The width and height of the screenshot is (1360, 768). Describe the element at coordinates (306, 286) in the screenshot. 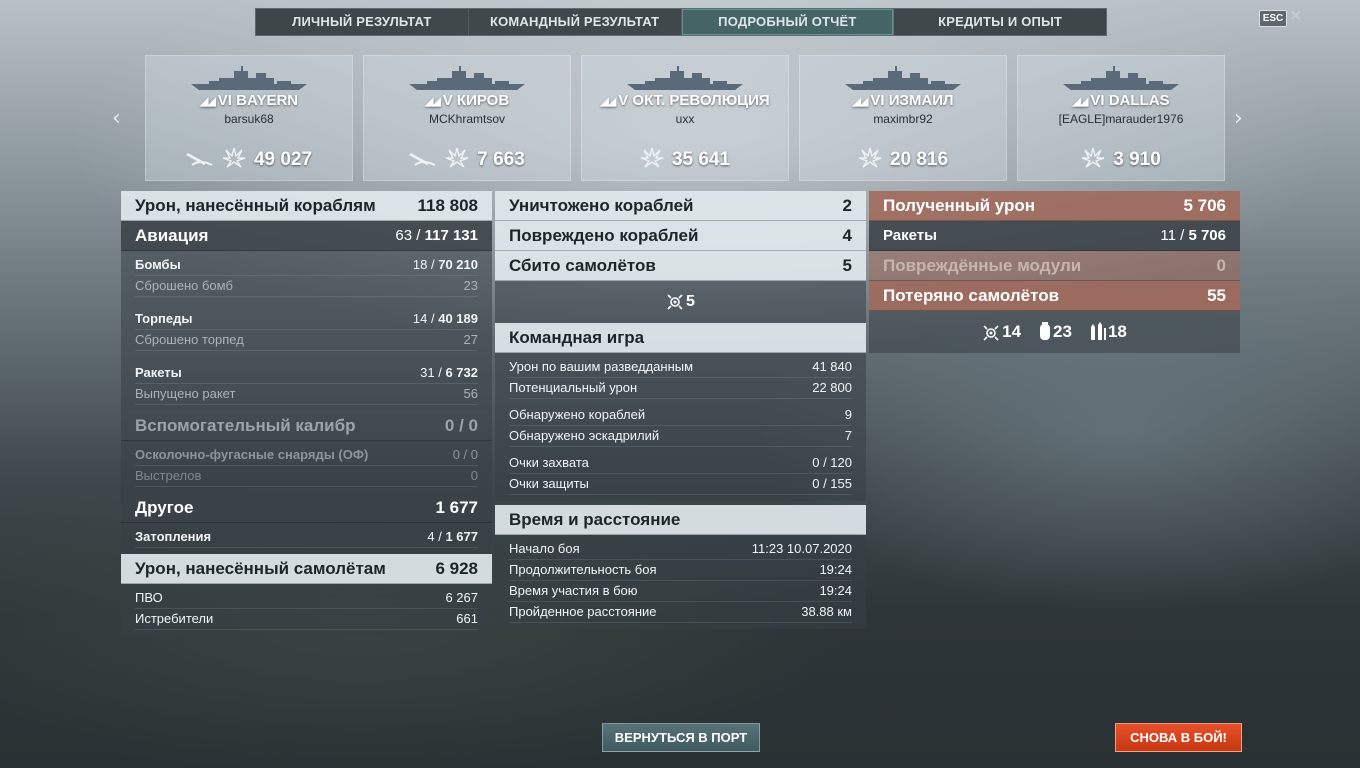

I see `bombs-dropped-row: Сброшено бомб 23` at that location.